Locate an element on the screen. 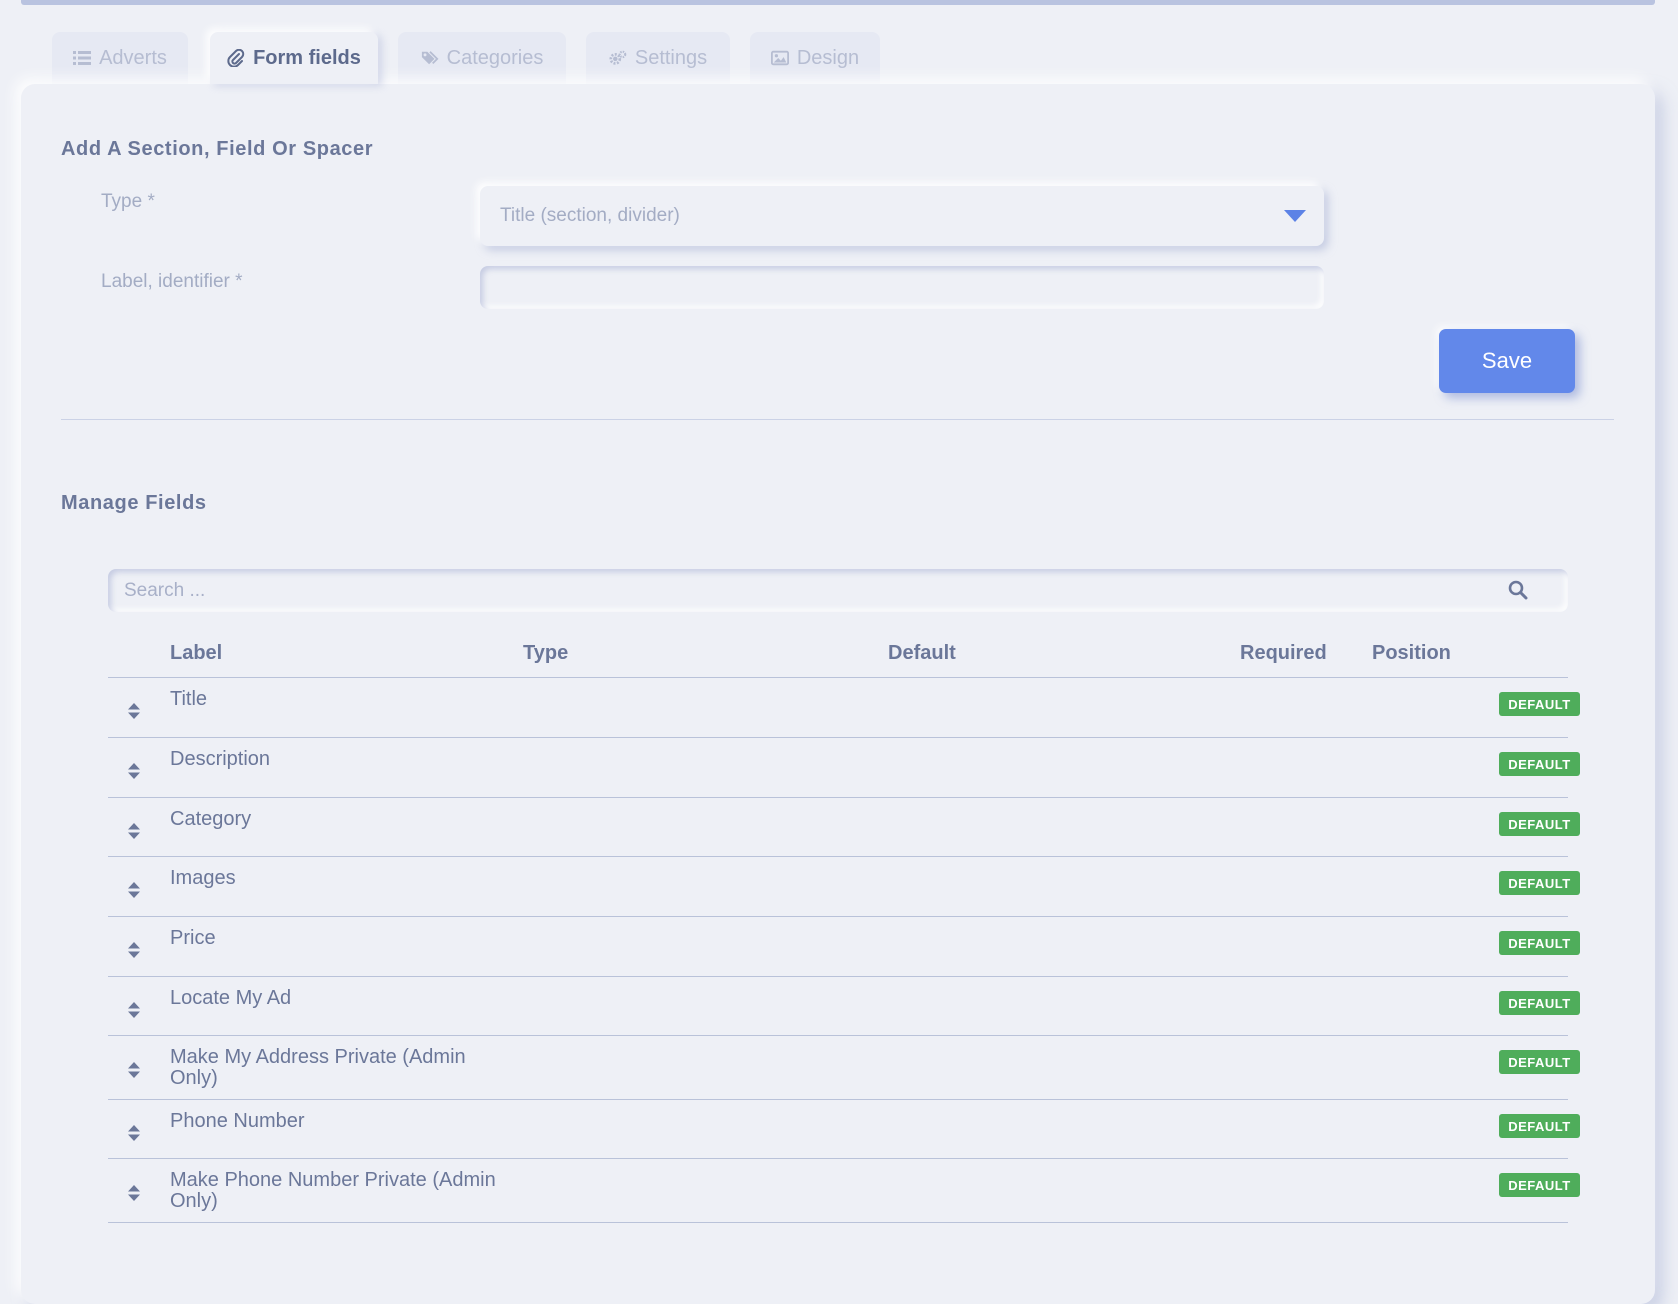 The height and width of the screenshot is (1304, 1678). field-label: Make Phone Number Private (Admin Only) is located at coordinates (333, 1190).